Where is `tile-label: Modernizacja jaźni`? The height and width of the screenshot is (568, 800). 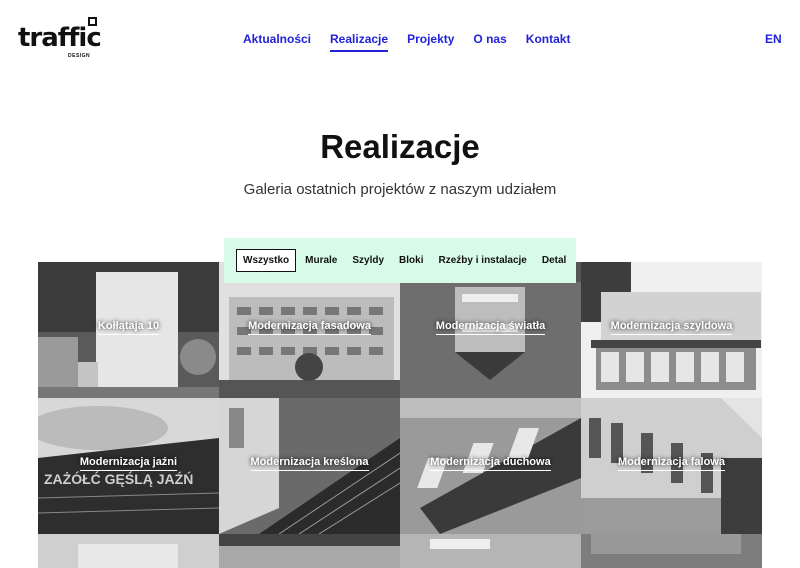 tile-label: Modernizacja jaźni is located at coordinates (128, 463).